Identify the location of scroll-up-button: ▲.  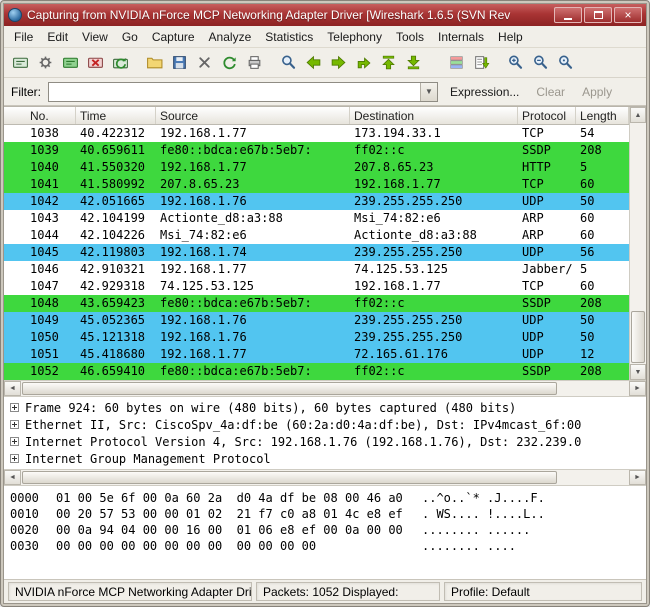
(638, 115).